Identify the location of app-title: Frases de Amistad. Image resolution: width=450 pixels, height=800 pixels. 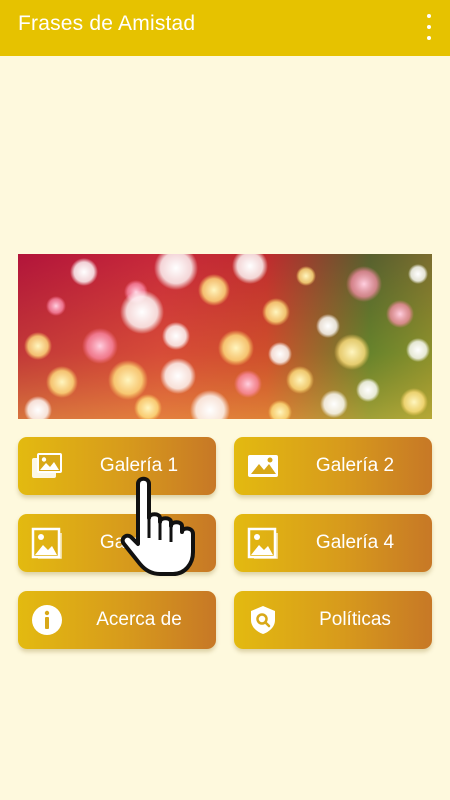
(107, 23).